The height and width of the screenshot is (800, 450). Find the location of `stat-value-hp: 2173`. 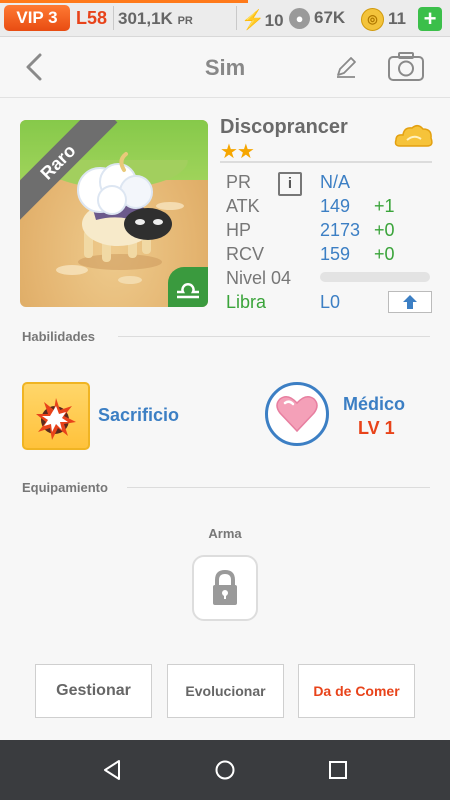

stat-value-hp: 2173 is located at coordinates (340, 230).